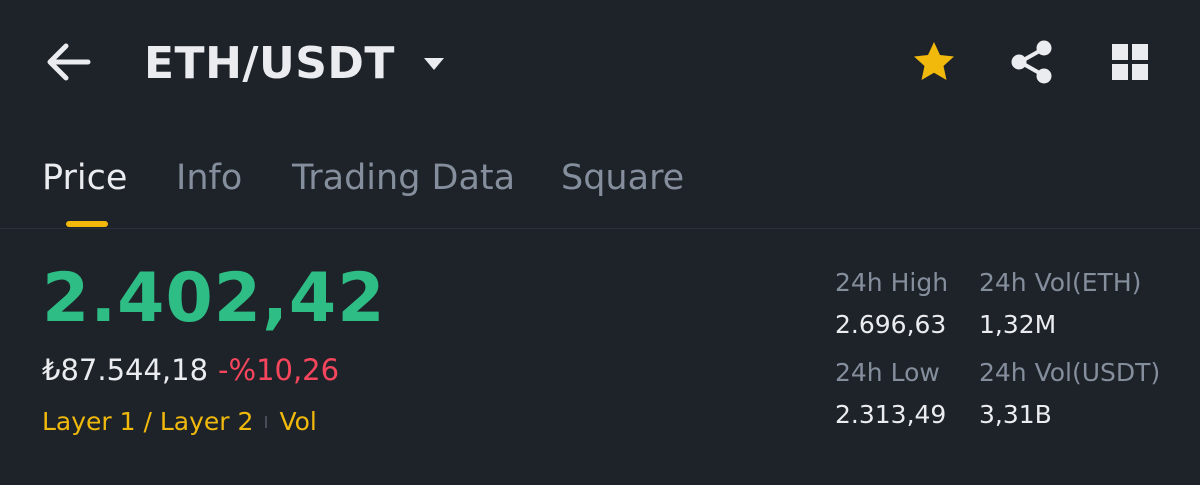  I want to click on stat-value: 2.696,63, so click(891, 324).